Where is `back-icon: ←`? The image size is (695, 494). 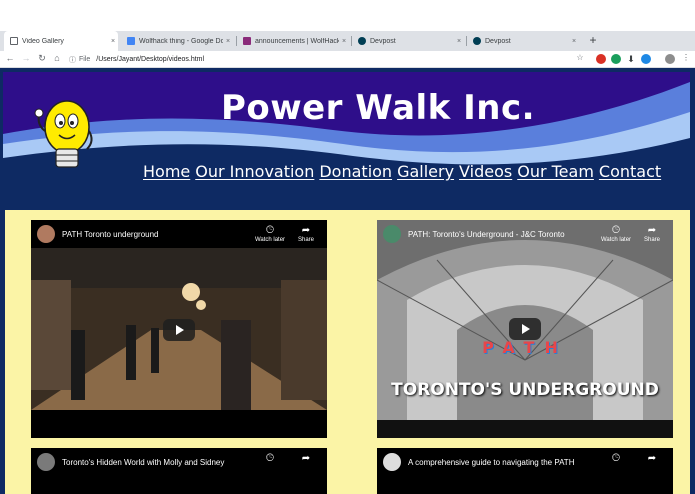 back-icon: ← is located at coordinates (10, 58).